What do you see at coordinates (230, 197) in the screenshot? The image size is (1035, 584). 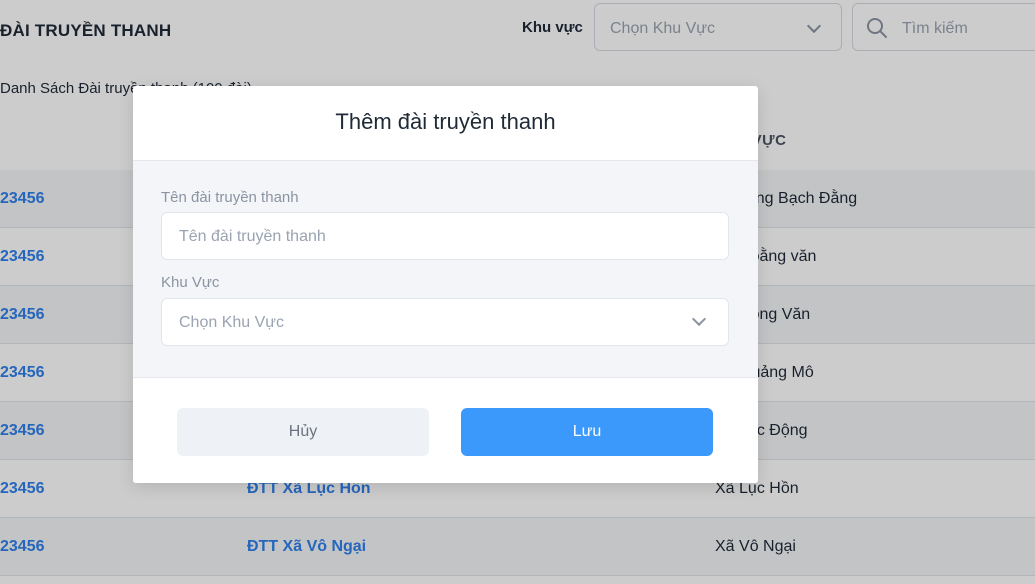 I see `station-name-label: Tên đài truyền thanh` at bounding box center [230, 197].